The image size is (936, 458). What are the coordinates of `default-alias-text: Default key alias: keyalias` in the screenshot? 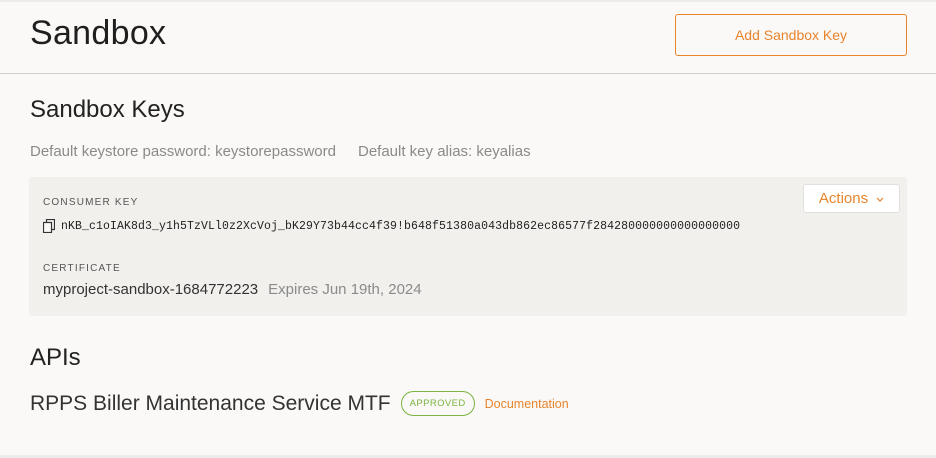 It's located at (444, 151).